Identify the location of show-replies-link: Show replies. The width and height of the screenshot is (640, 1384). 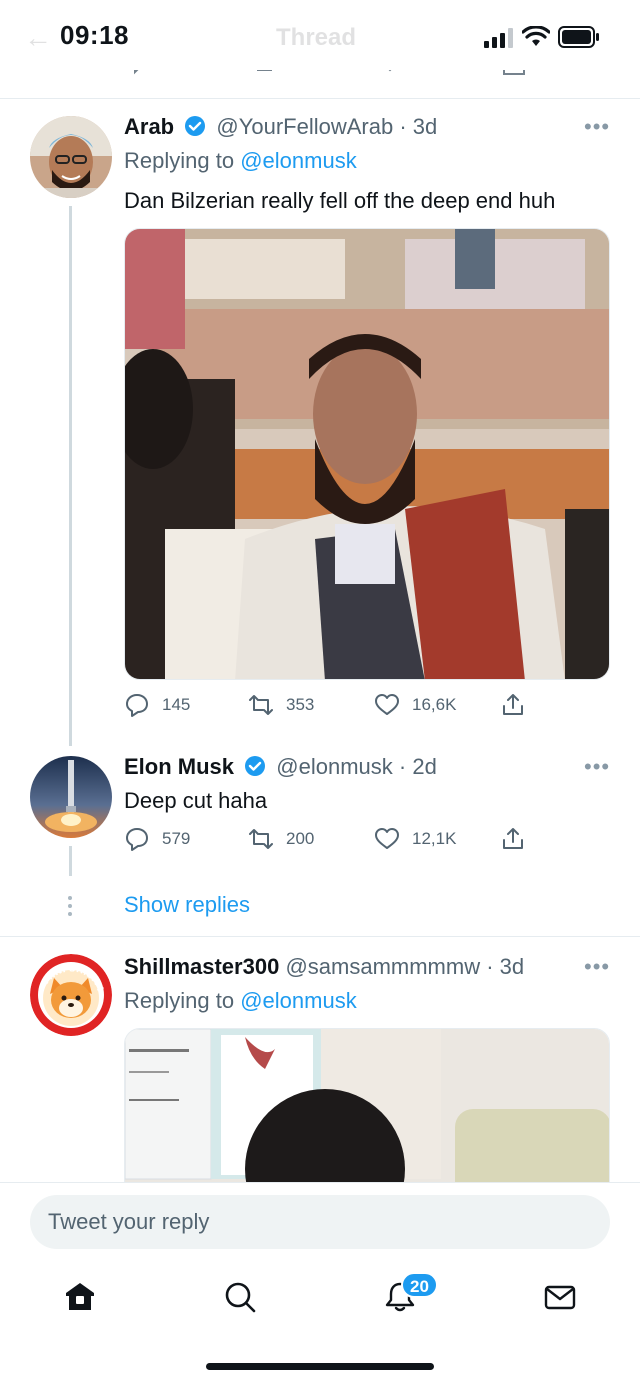
(187, 905).